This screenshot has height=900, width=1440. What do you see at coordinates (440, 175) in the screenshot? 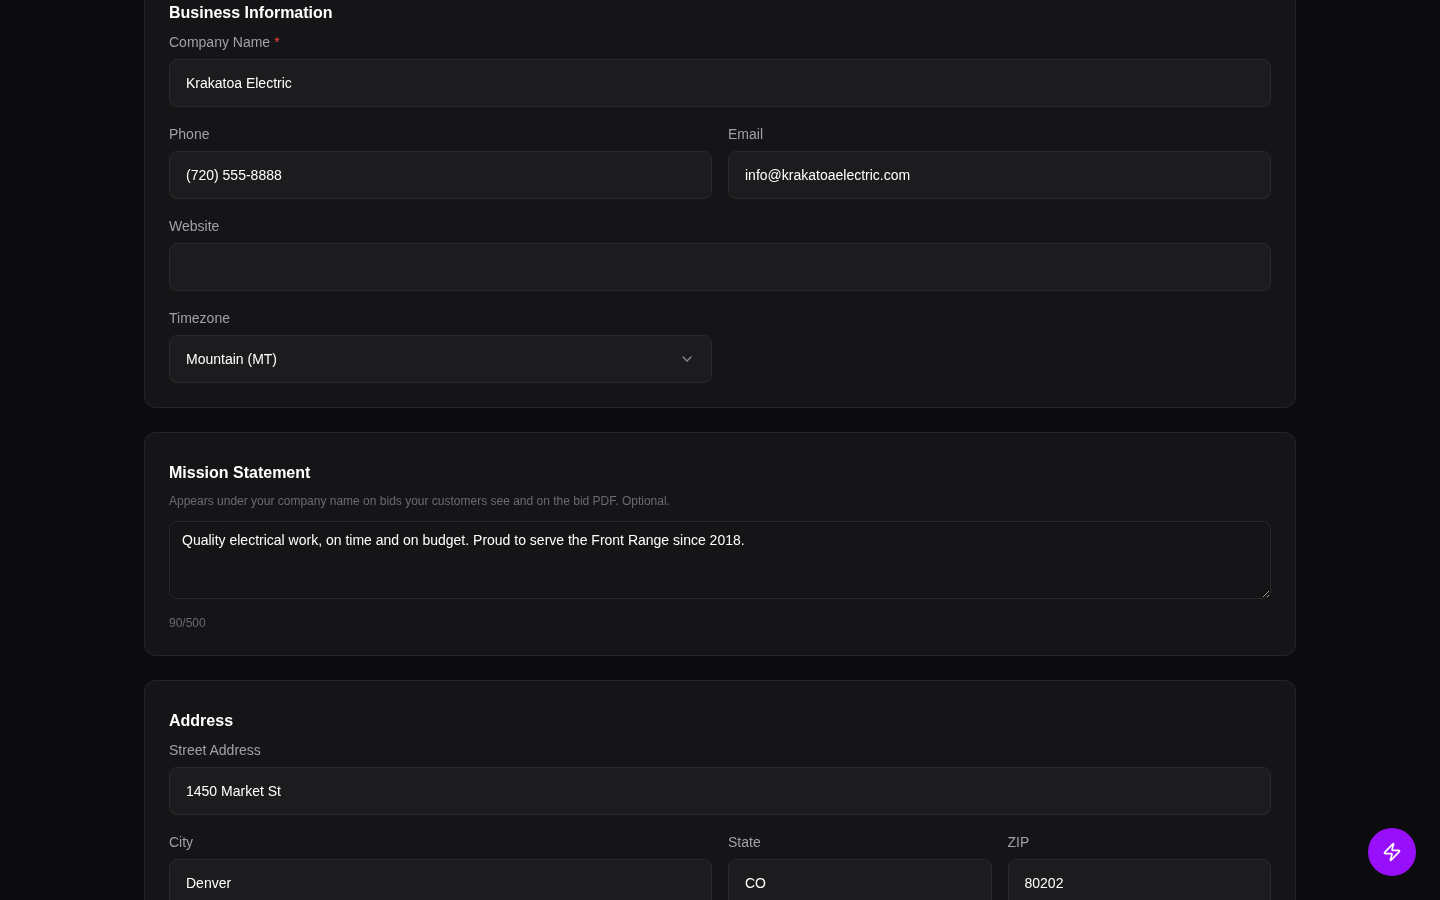
I see `text-field: (720) 555-8888` at bounding box center [440, 175].